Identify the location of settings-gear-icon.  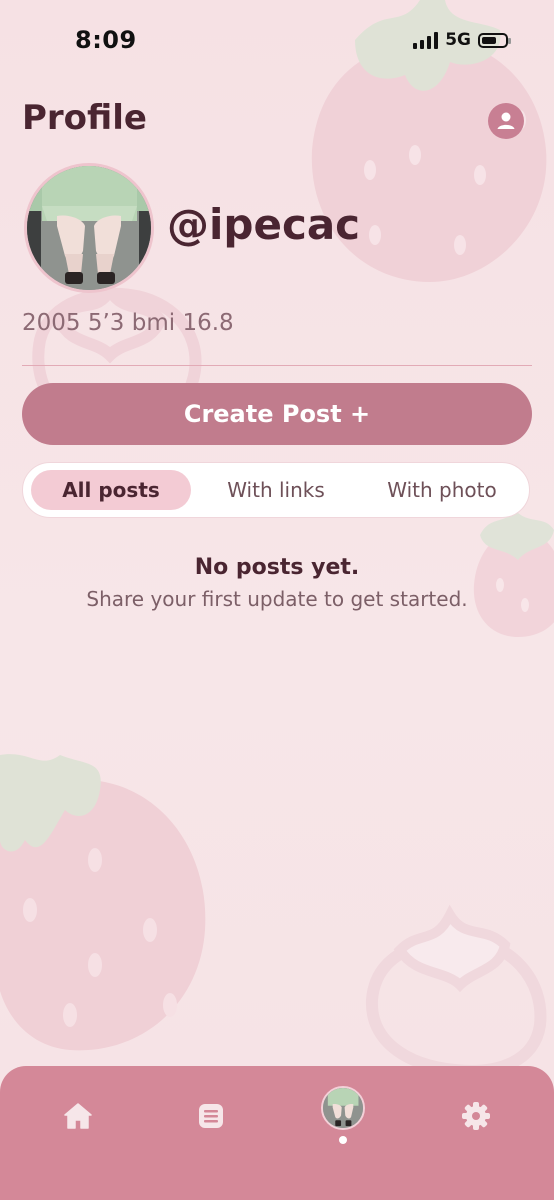
(476, 1116).